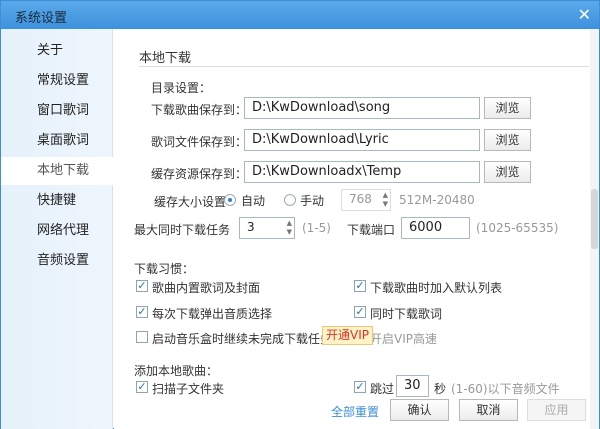  I want to click on skip-hint: (1-60)以下音频文件, so click(505, 389).